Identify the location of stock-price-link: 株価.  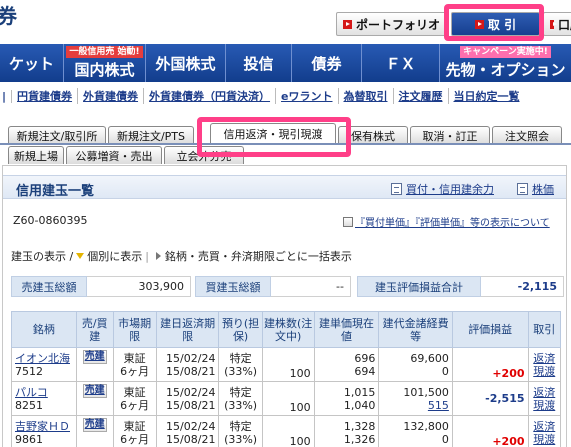
(535, 189).